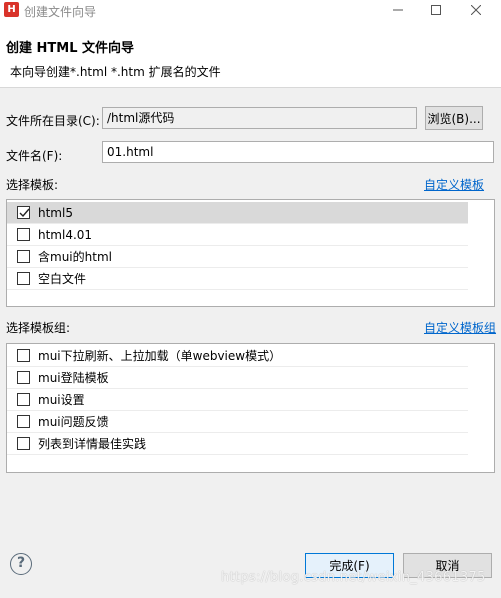 The height and width of the screenshot is (598, 501). What do you see at coordinates (70, 48) in the screenshot?
I see `header-title: 创建 HTML 文件向导` at bounding box center [70, 48].